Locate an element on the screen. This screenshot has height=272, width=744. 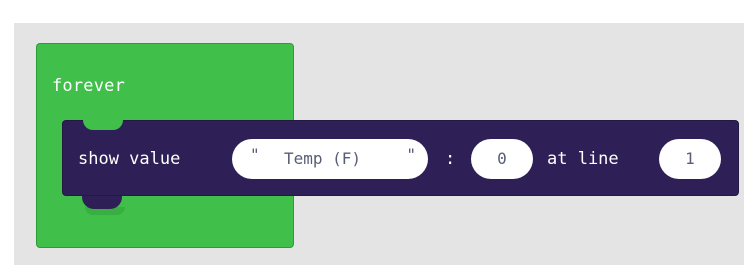
show-value-label: show value is located at coordinates (129, 159).